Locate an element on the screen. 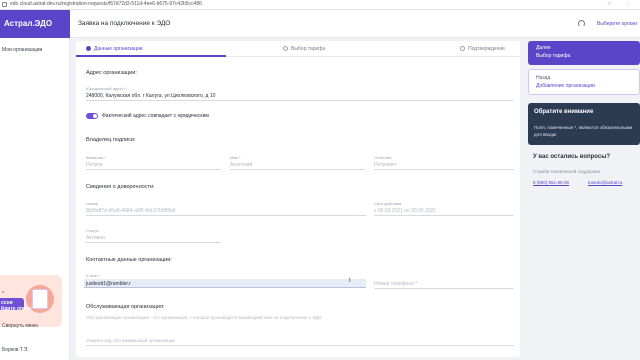  promo-button-label-2: йдите опрос is located at coordinates (16, 309).